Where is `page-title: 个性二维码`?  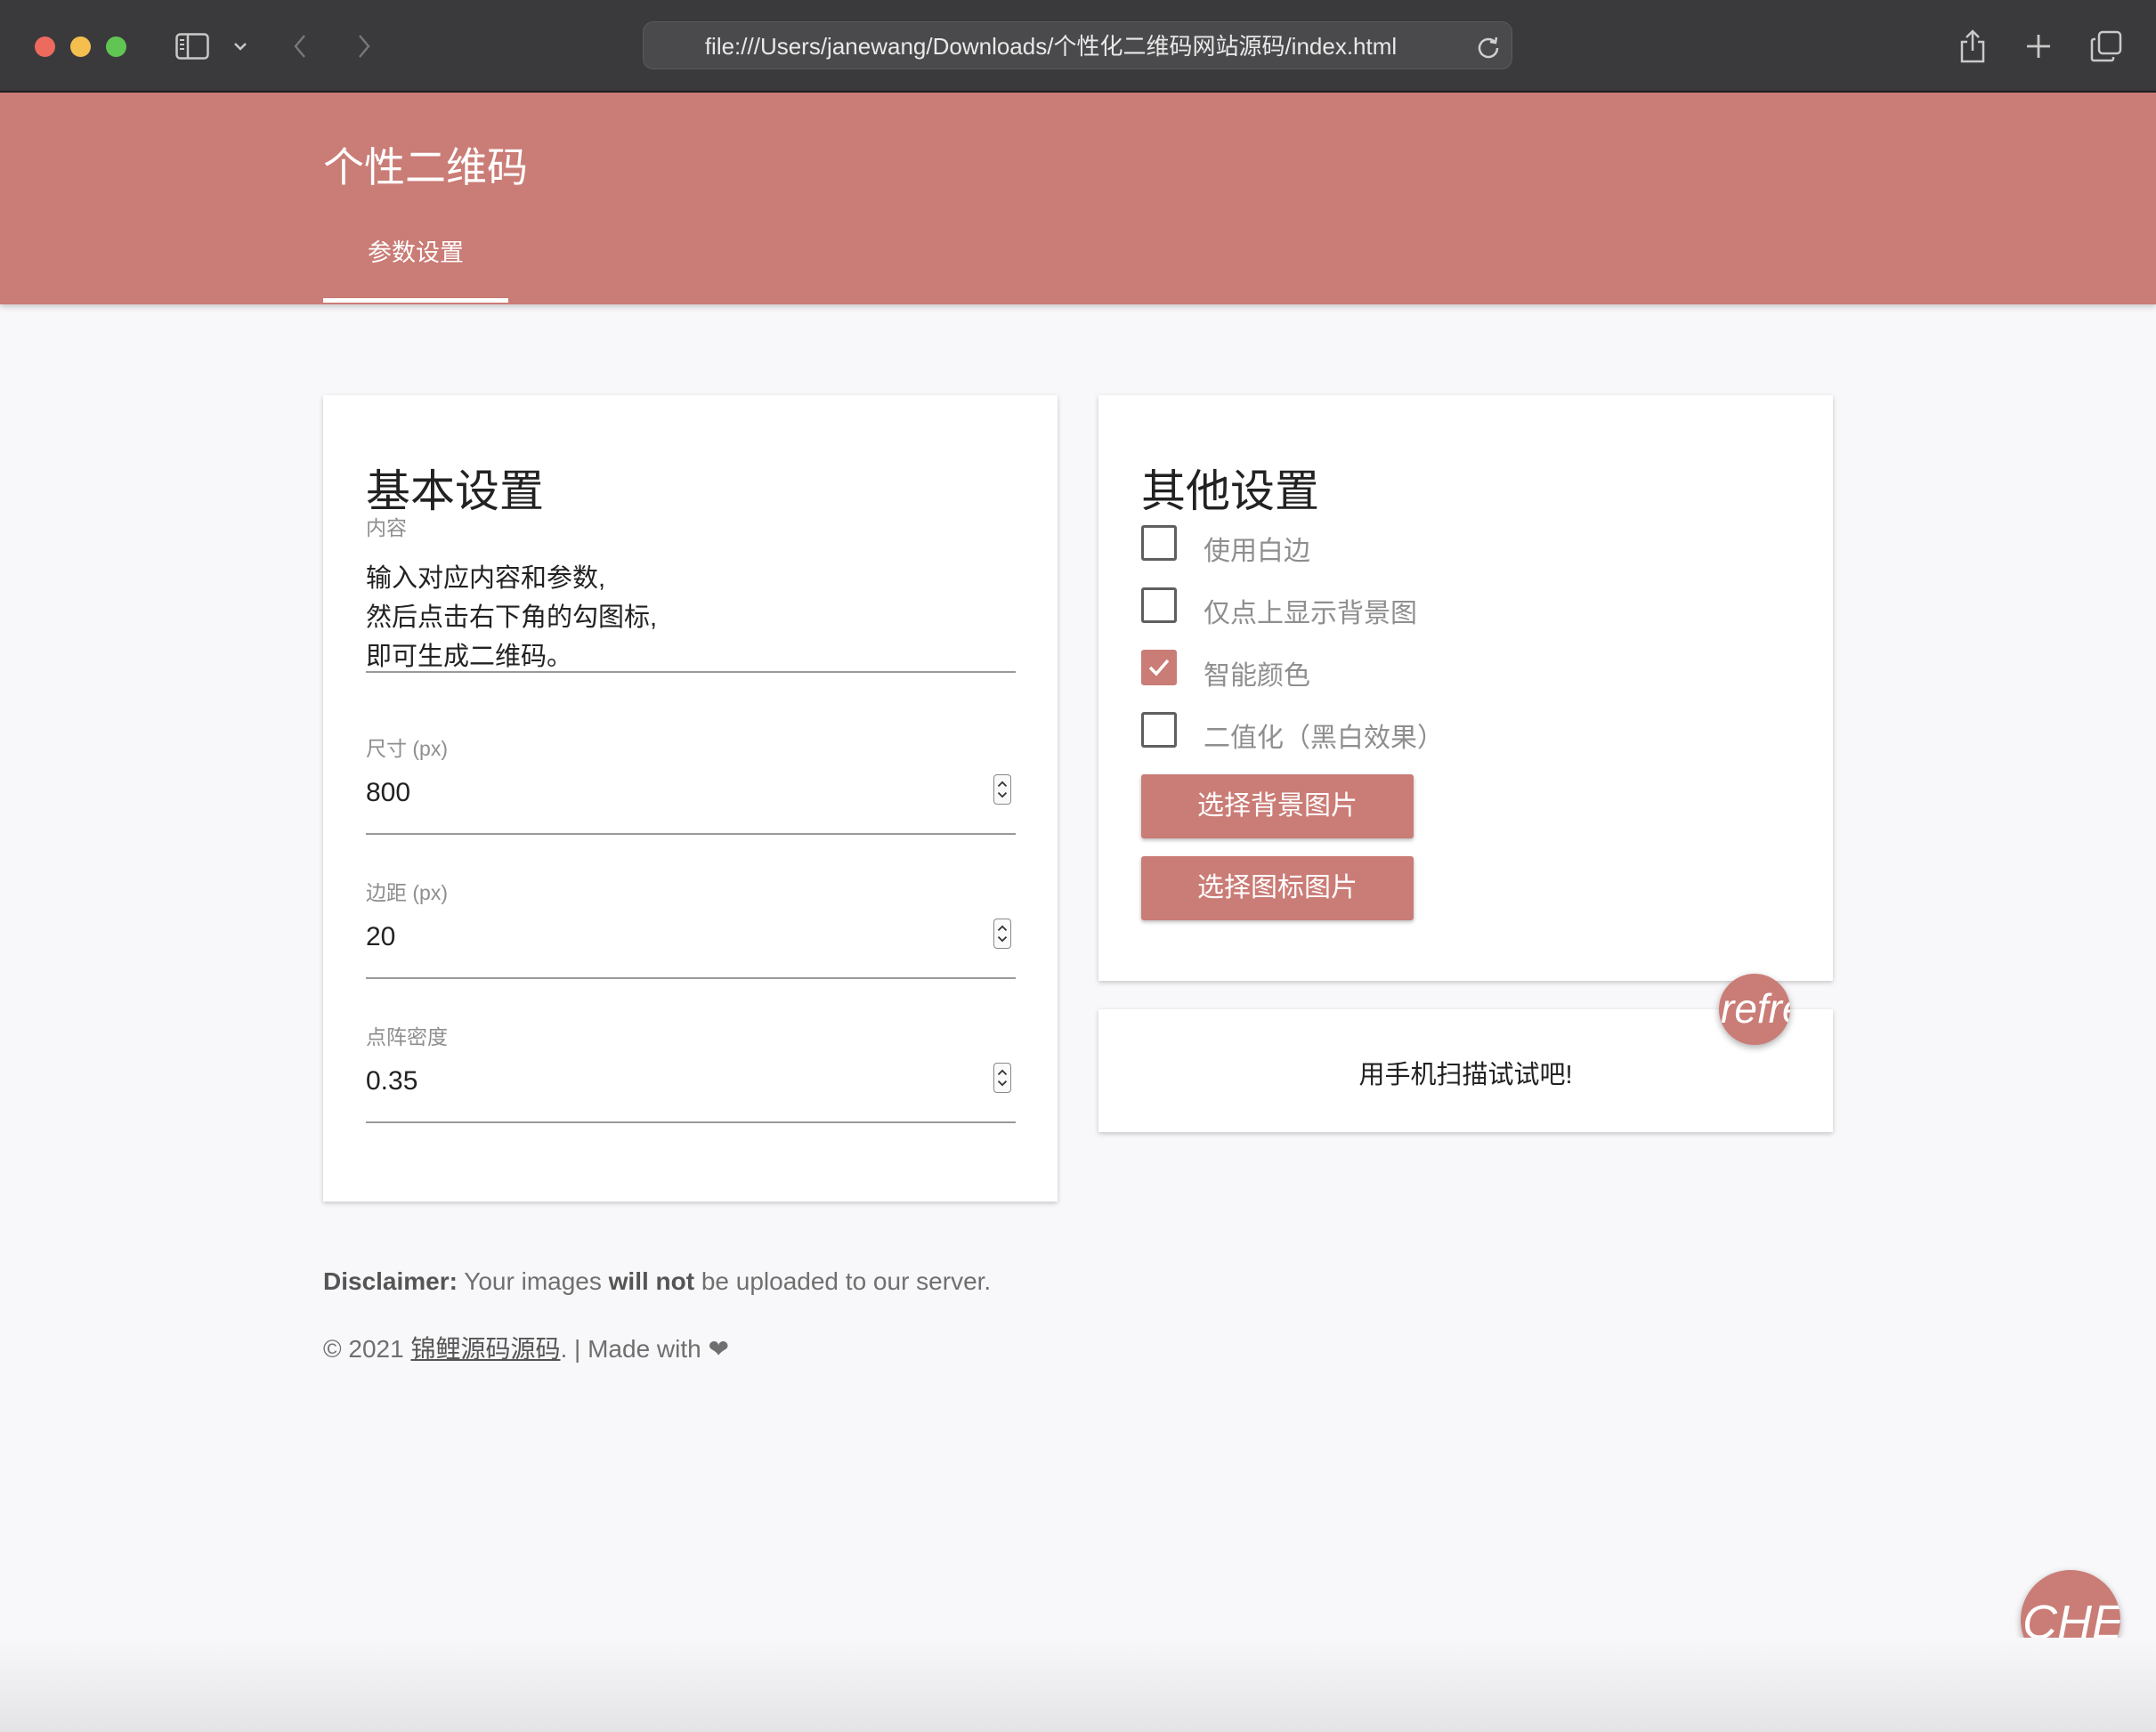 page-title: 个性二维码 is located at coordinates (425, 167).